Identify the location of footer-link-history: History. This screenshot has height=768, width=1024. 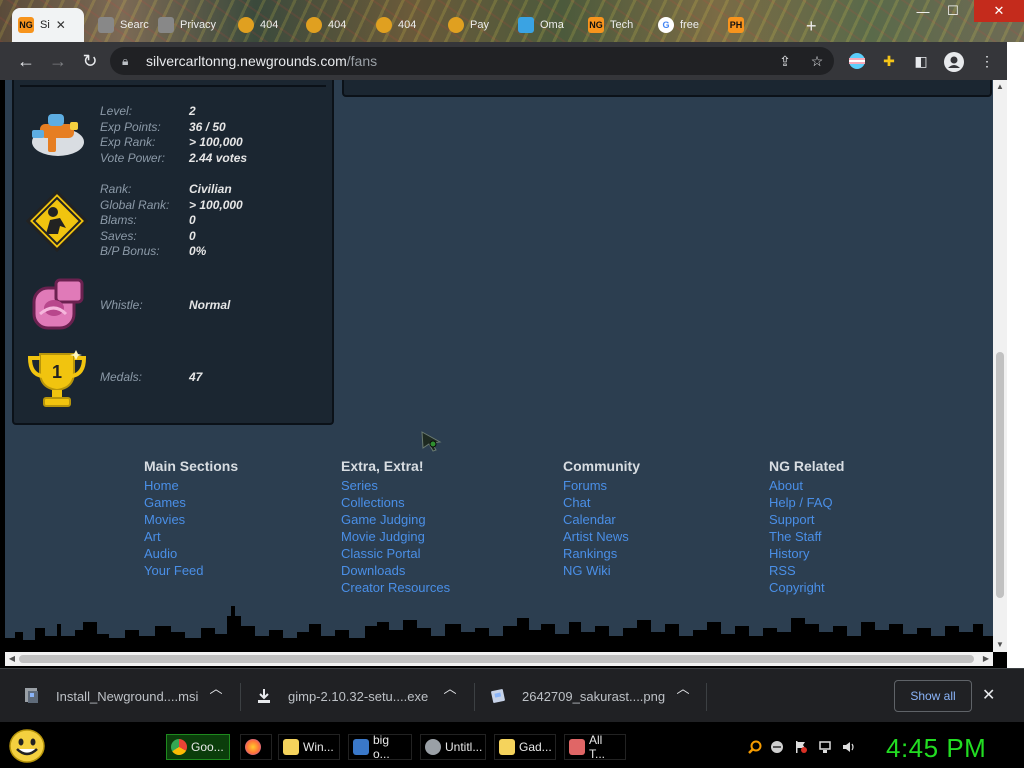
(806, 553).